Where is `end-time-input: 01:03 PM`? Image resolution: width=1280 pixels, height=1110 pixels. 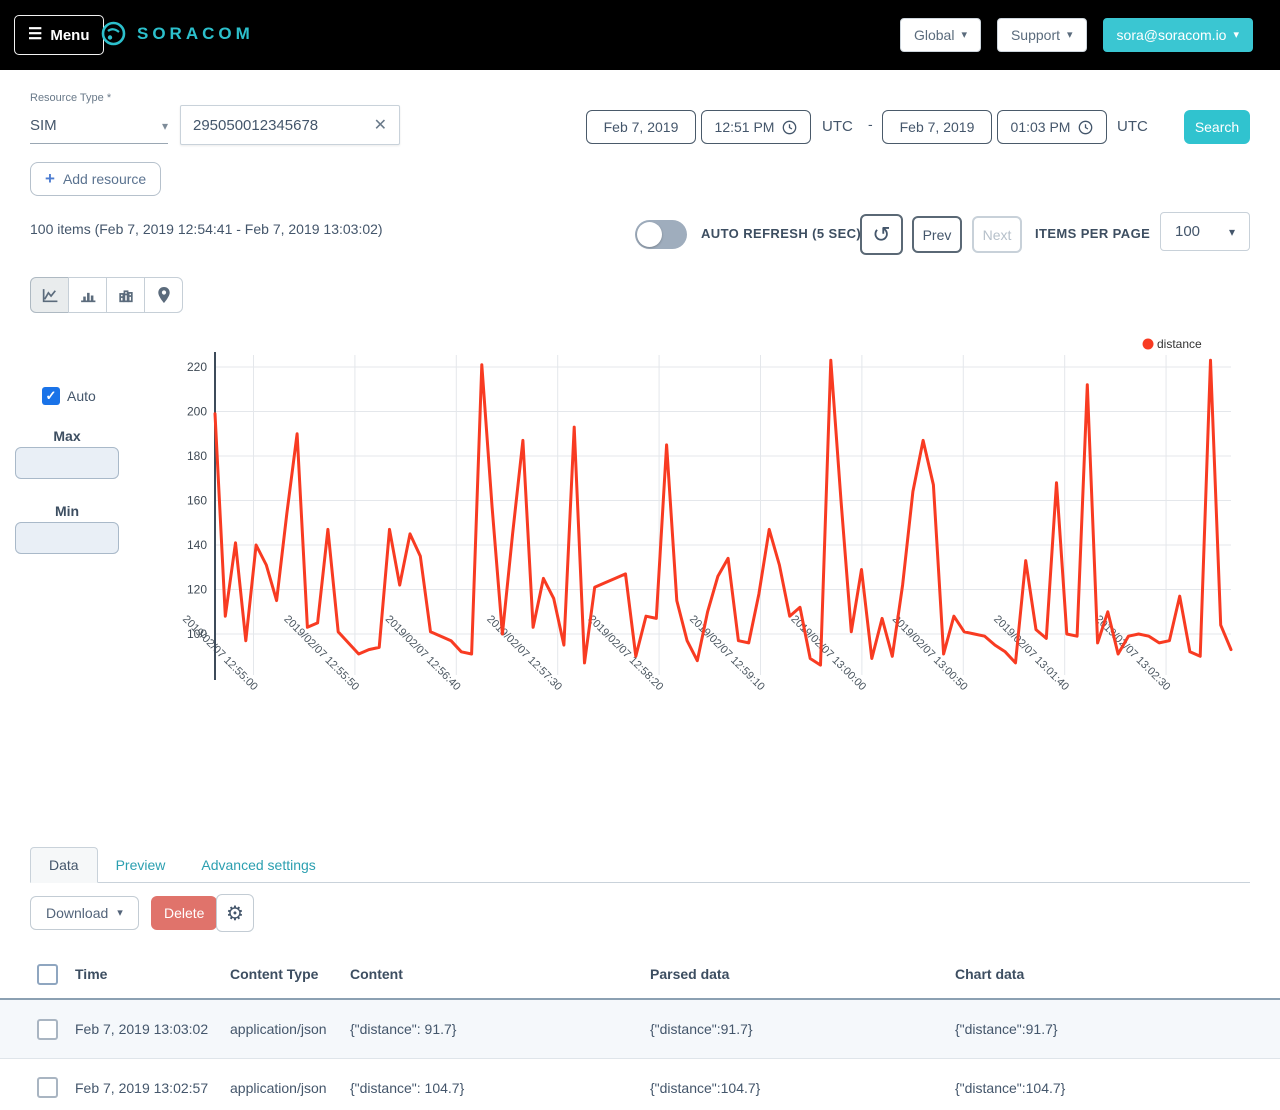
end-time-input: 01:03 PM is located at coordinates (1052, 127).